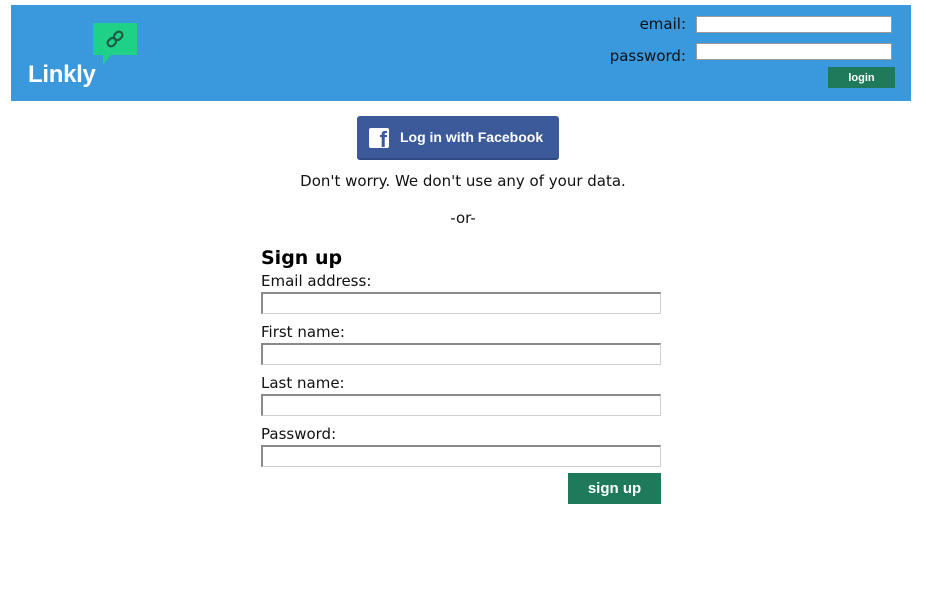  What do you see at coordinates (463, 218) in the screenshot?
I see `or-divider: -or-` at bounding box center [463, 218].